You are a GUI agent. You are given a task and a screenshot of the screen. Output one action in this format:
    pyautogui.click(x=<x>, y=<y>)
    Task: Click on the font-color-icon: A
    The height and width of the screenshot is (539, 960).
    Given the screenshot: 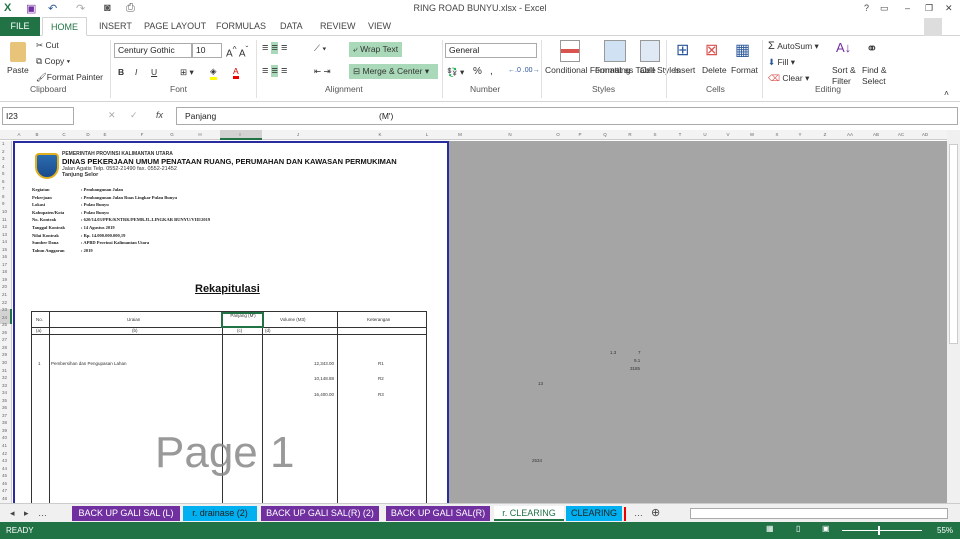 What is the action you would take?
    pyautogui.click(x=236, y=72)
    